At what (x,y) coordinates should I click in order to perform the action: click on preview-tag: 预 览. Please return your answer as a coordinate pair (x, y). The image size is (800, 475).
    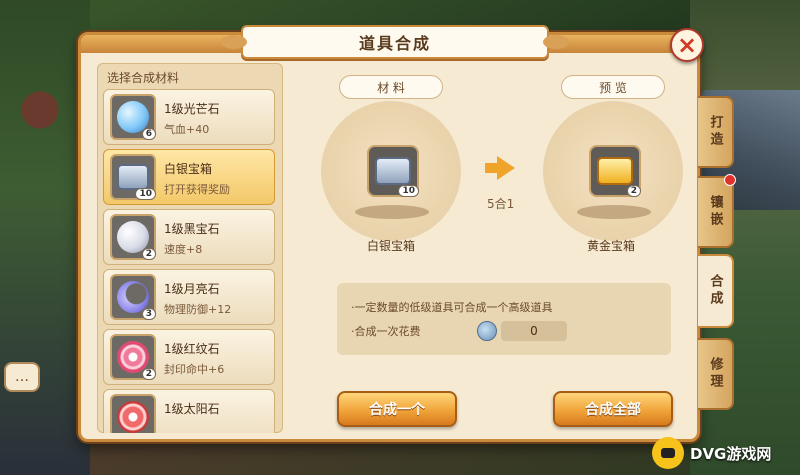
    Looking at the image, I should click on (613, 87).